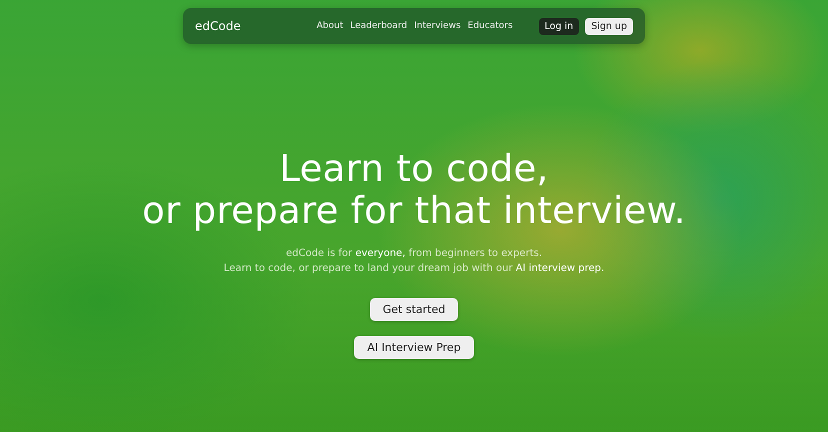 The image size is (828, 432). What do you see at coordinates (414, 347) in the screenshot?
I see `interview-prep-button: AI Interview Prep` at bounding box center [414, 347].